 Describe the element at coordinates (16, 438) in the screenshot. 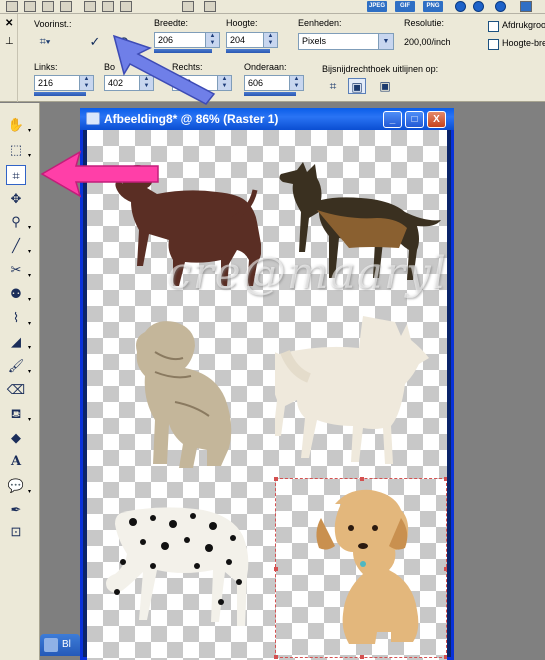

I see `shape-eraser-icon: ◆` at that location.